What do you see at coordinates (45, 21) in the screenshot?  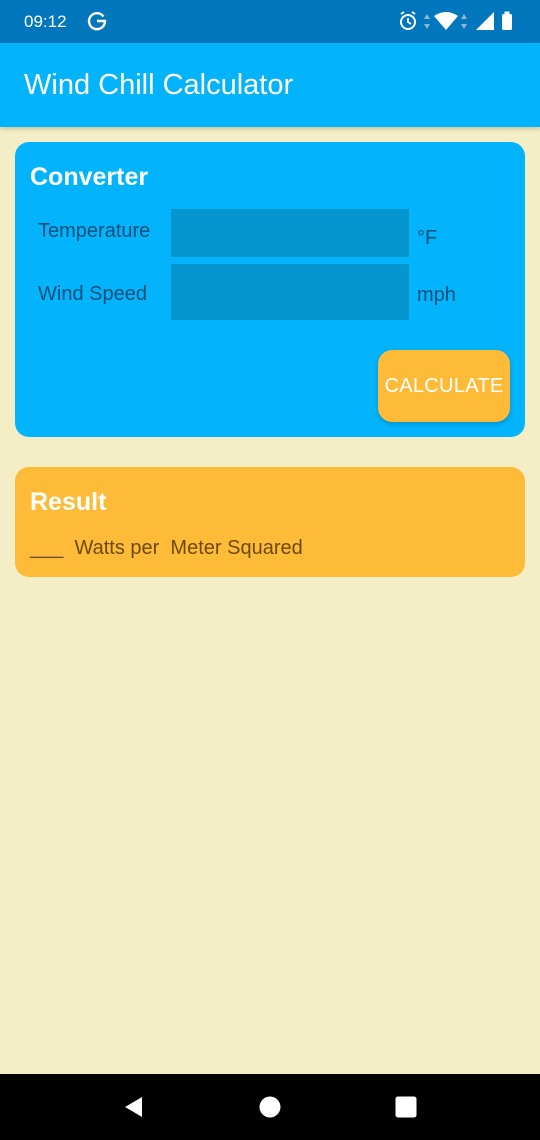 I see `status-time: 09:12` at bounding box center [45, 21].